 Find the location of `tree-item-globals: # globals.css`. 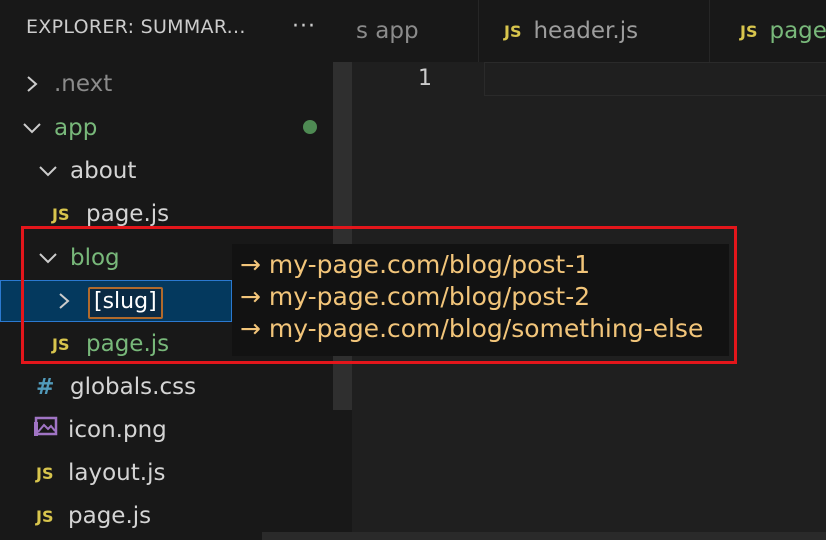

tree-item-globals: # globals.css is located at coordinates (184, 387).